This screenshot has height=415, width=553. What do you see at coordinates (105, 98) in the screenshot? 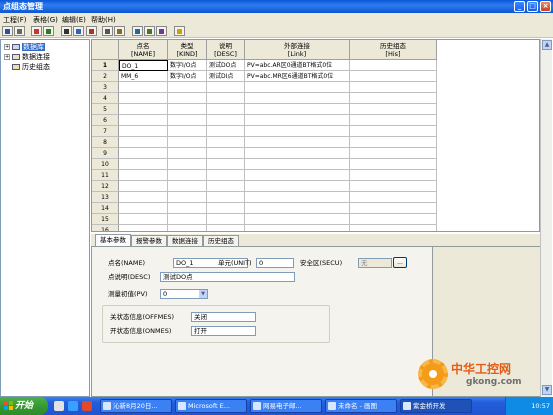
I see `row-number: 4` at bounding box center [105, 98].